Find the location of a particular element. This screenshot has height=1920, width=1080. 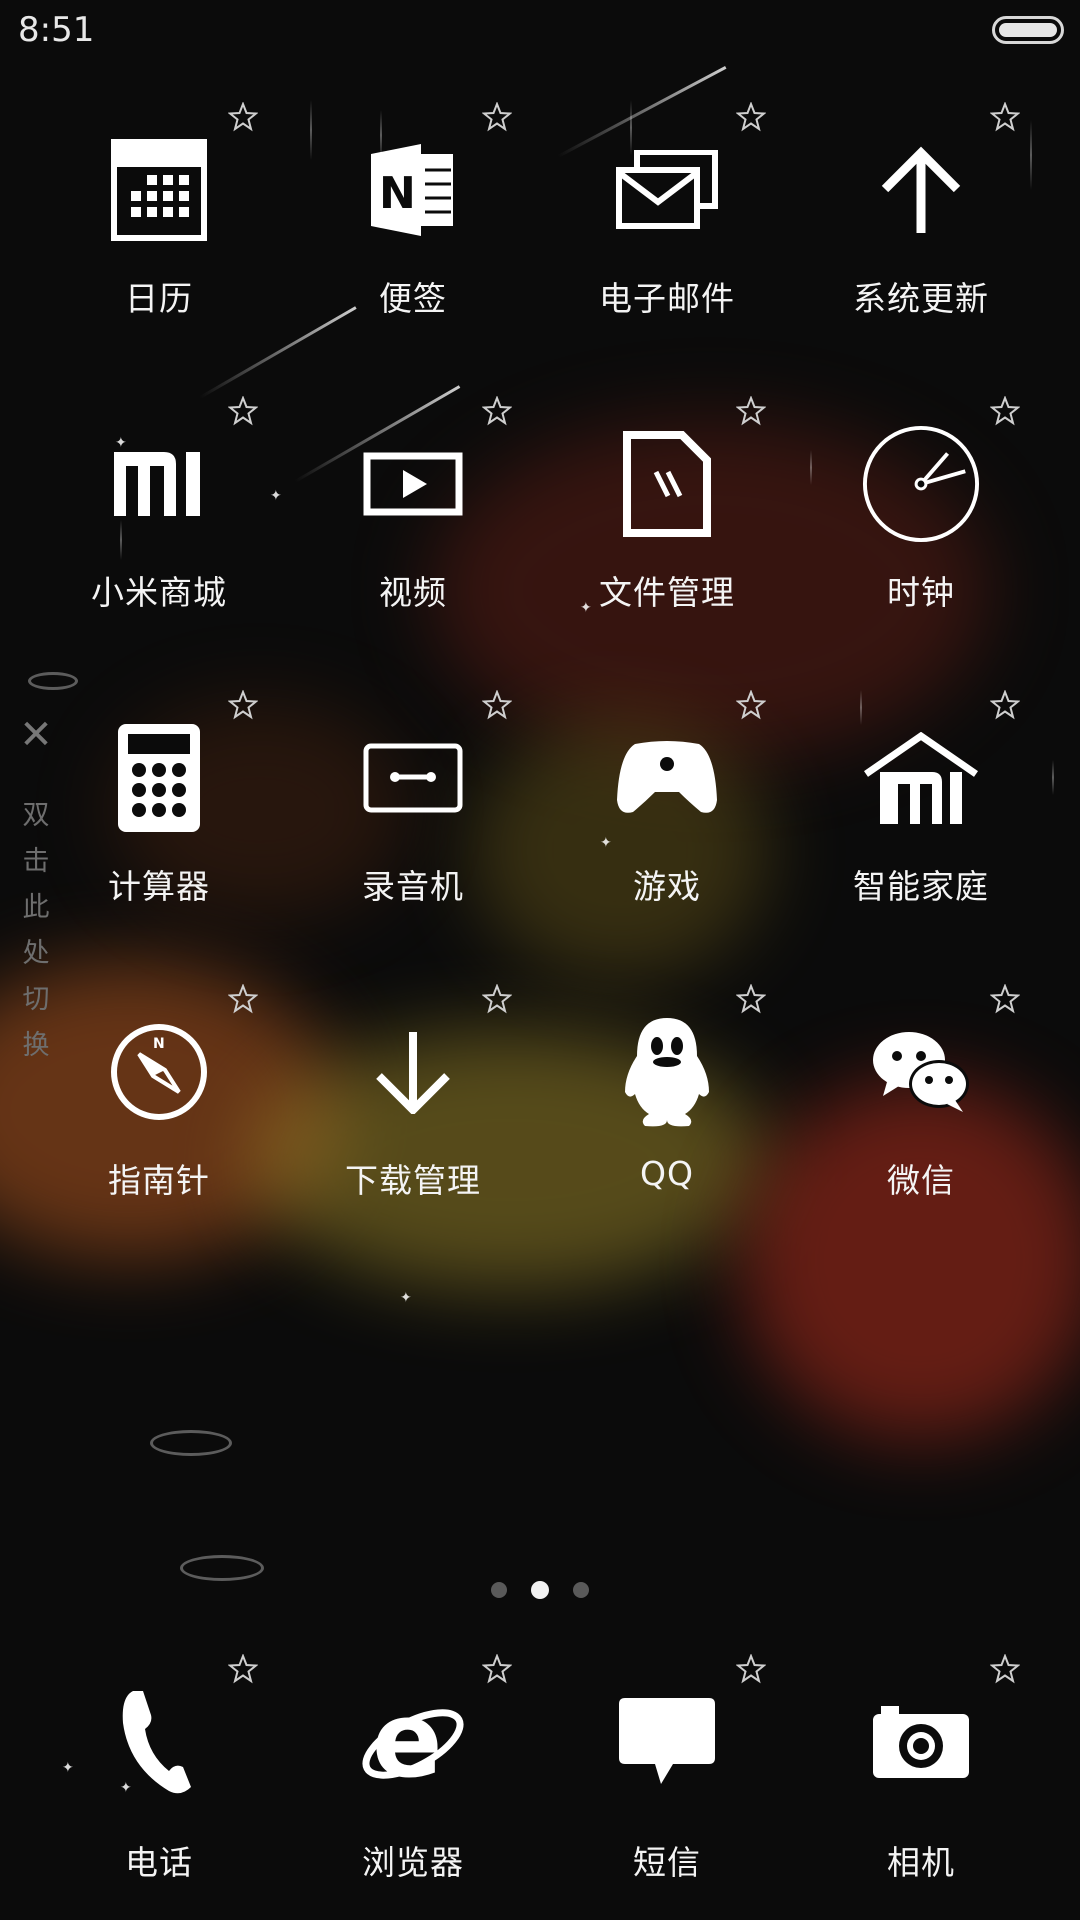

app-label: 浏览器 is located at coordinates (413, 1862).